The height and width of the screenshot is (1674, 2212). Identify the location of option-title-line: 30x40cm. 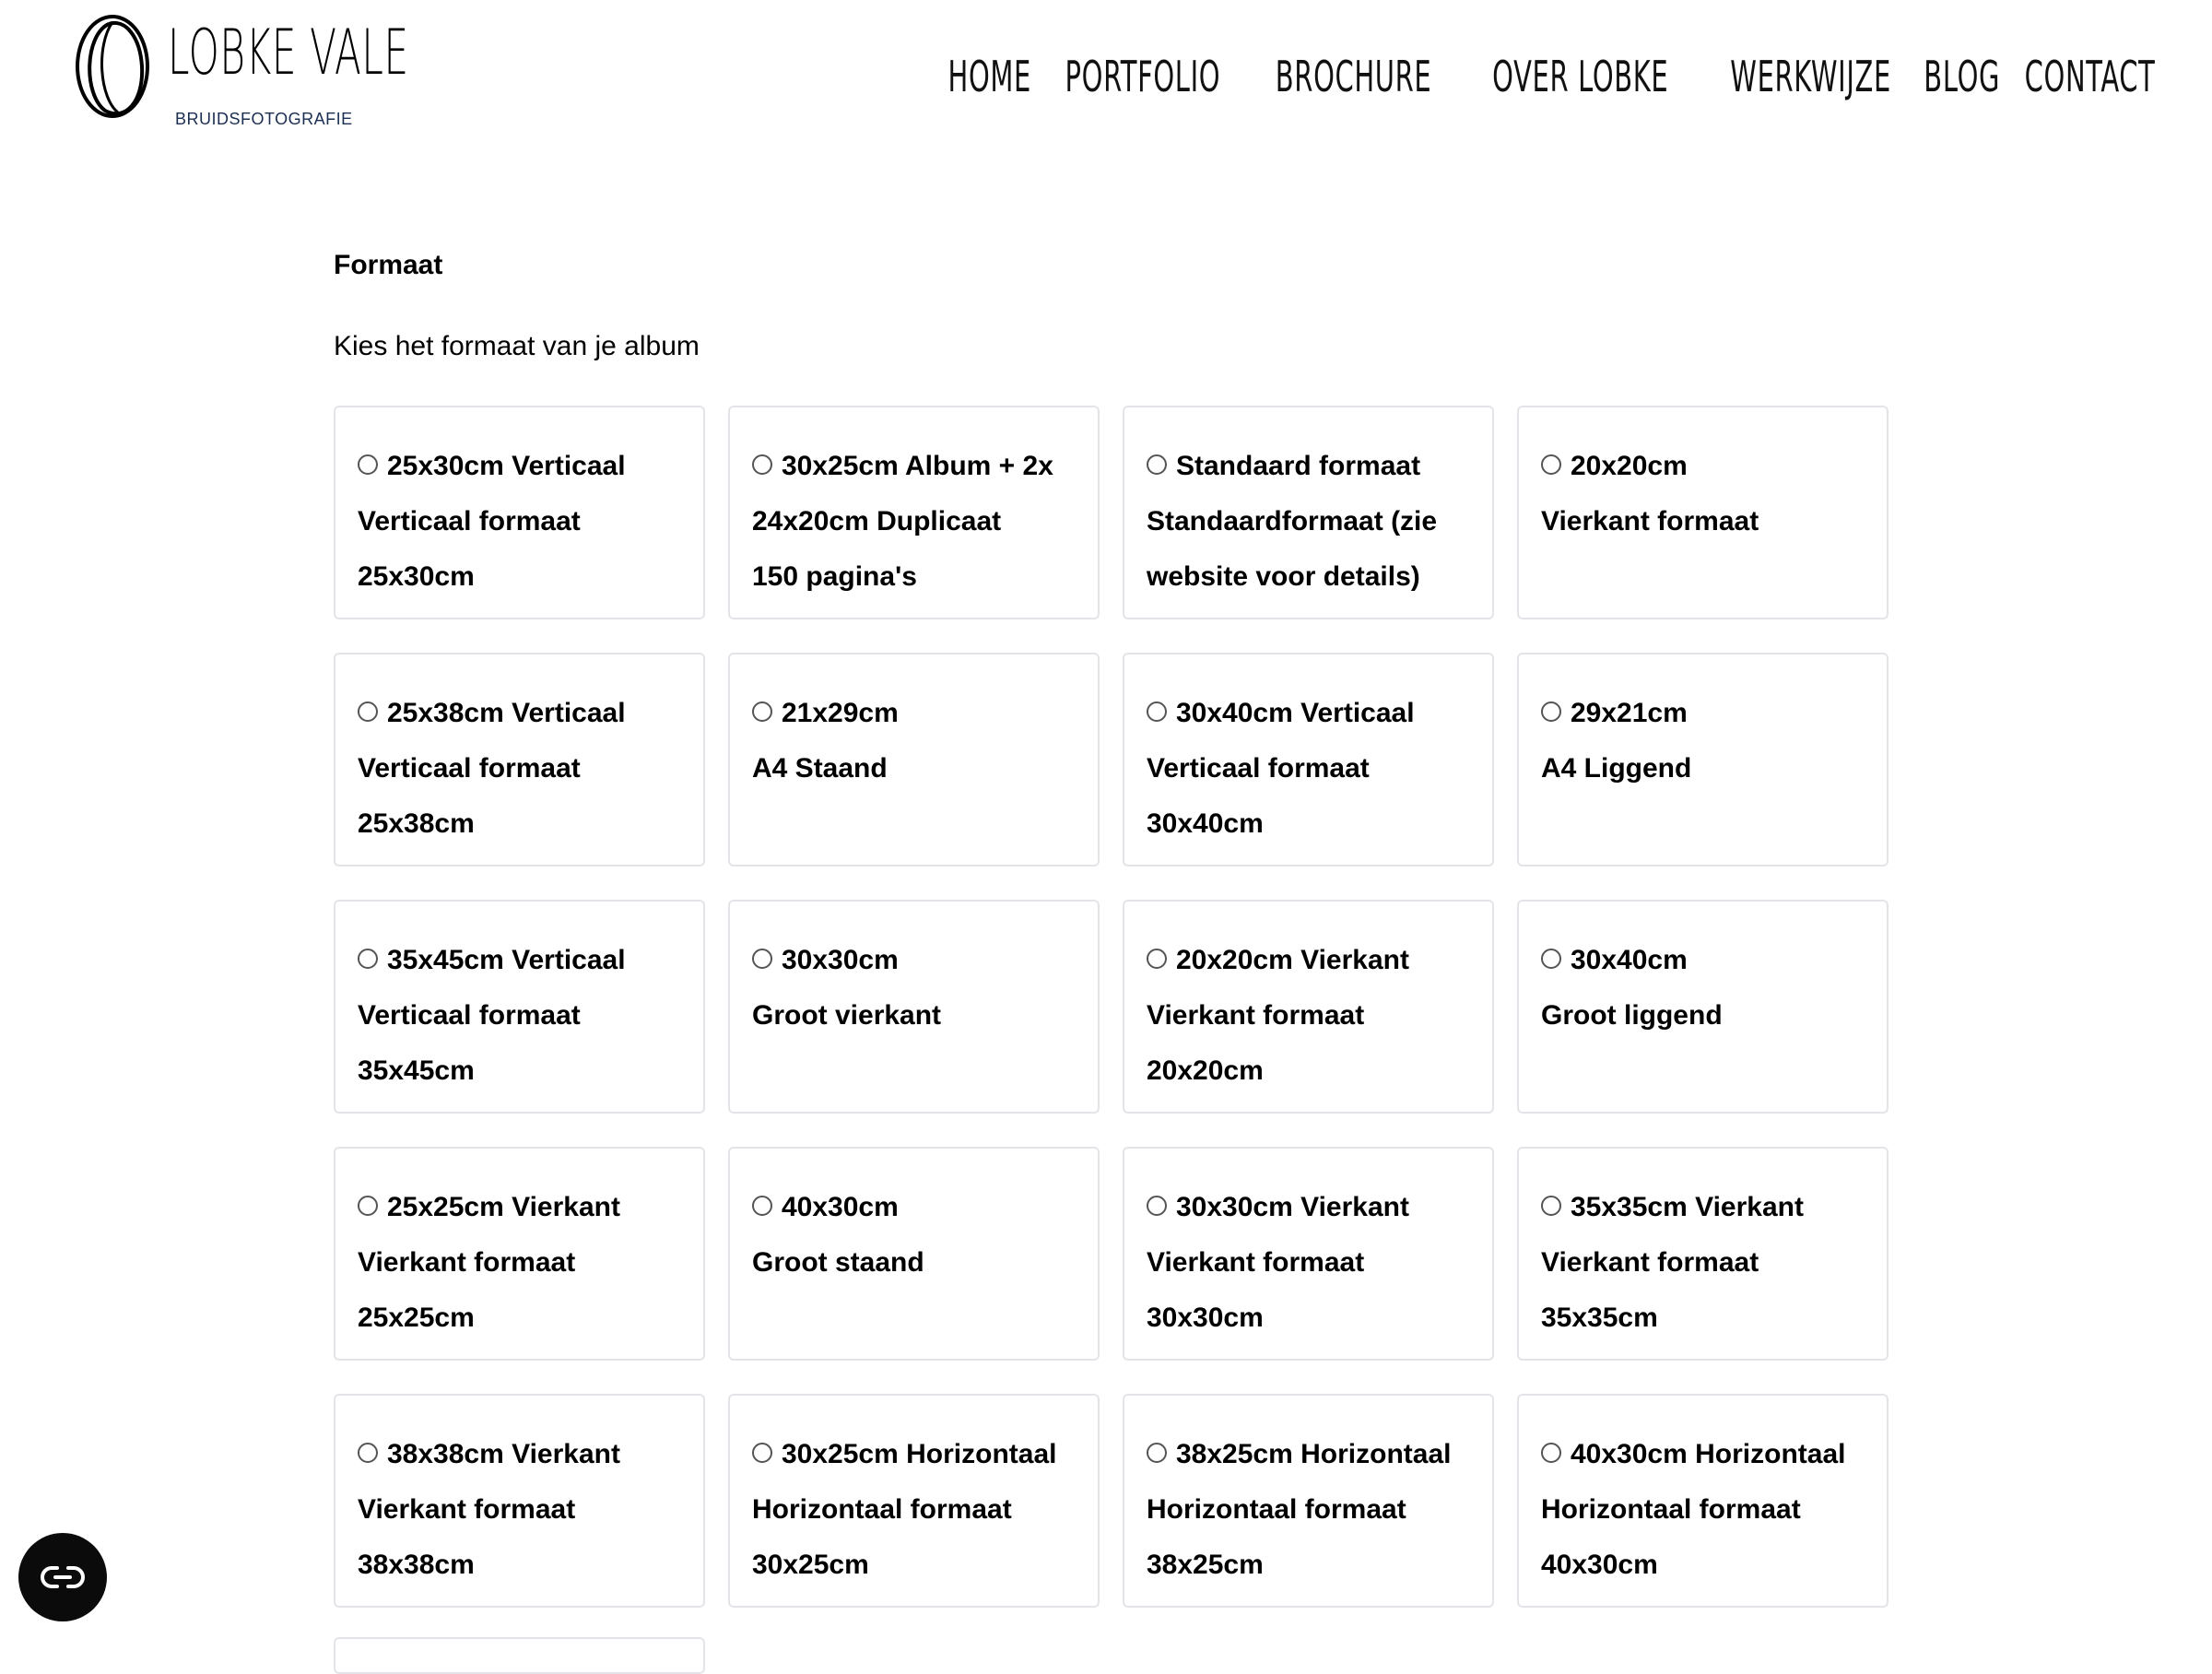
(1703, 960).